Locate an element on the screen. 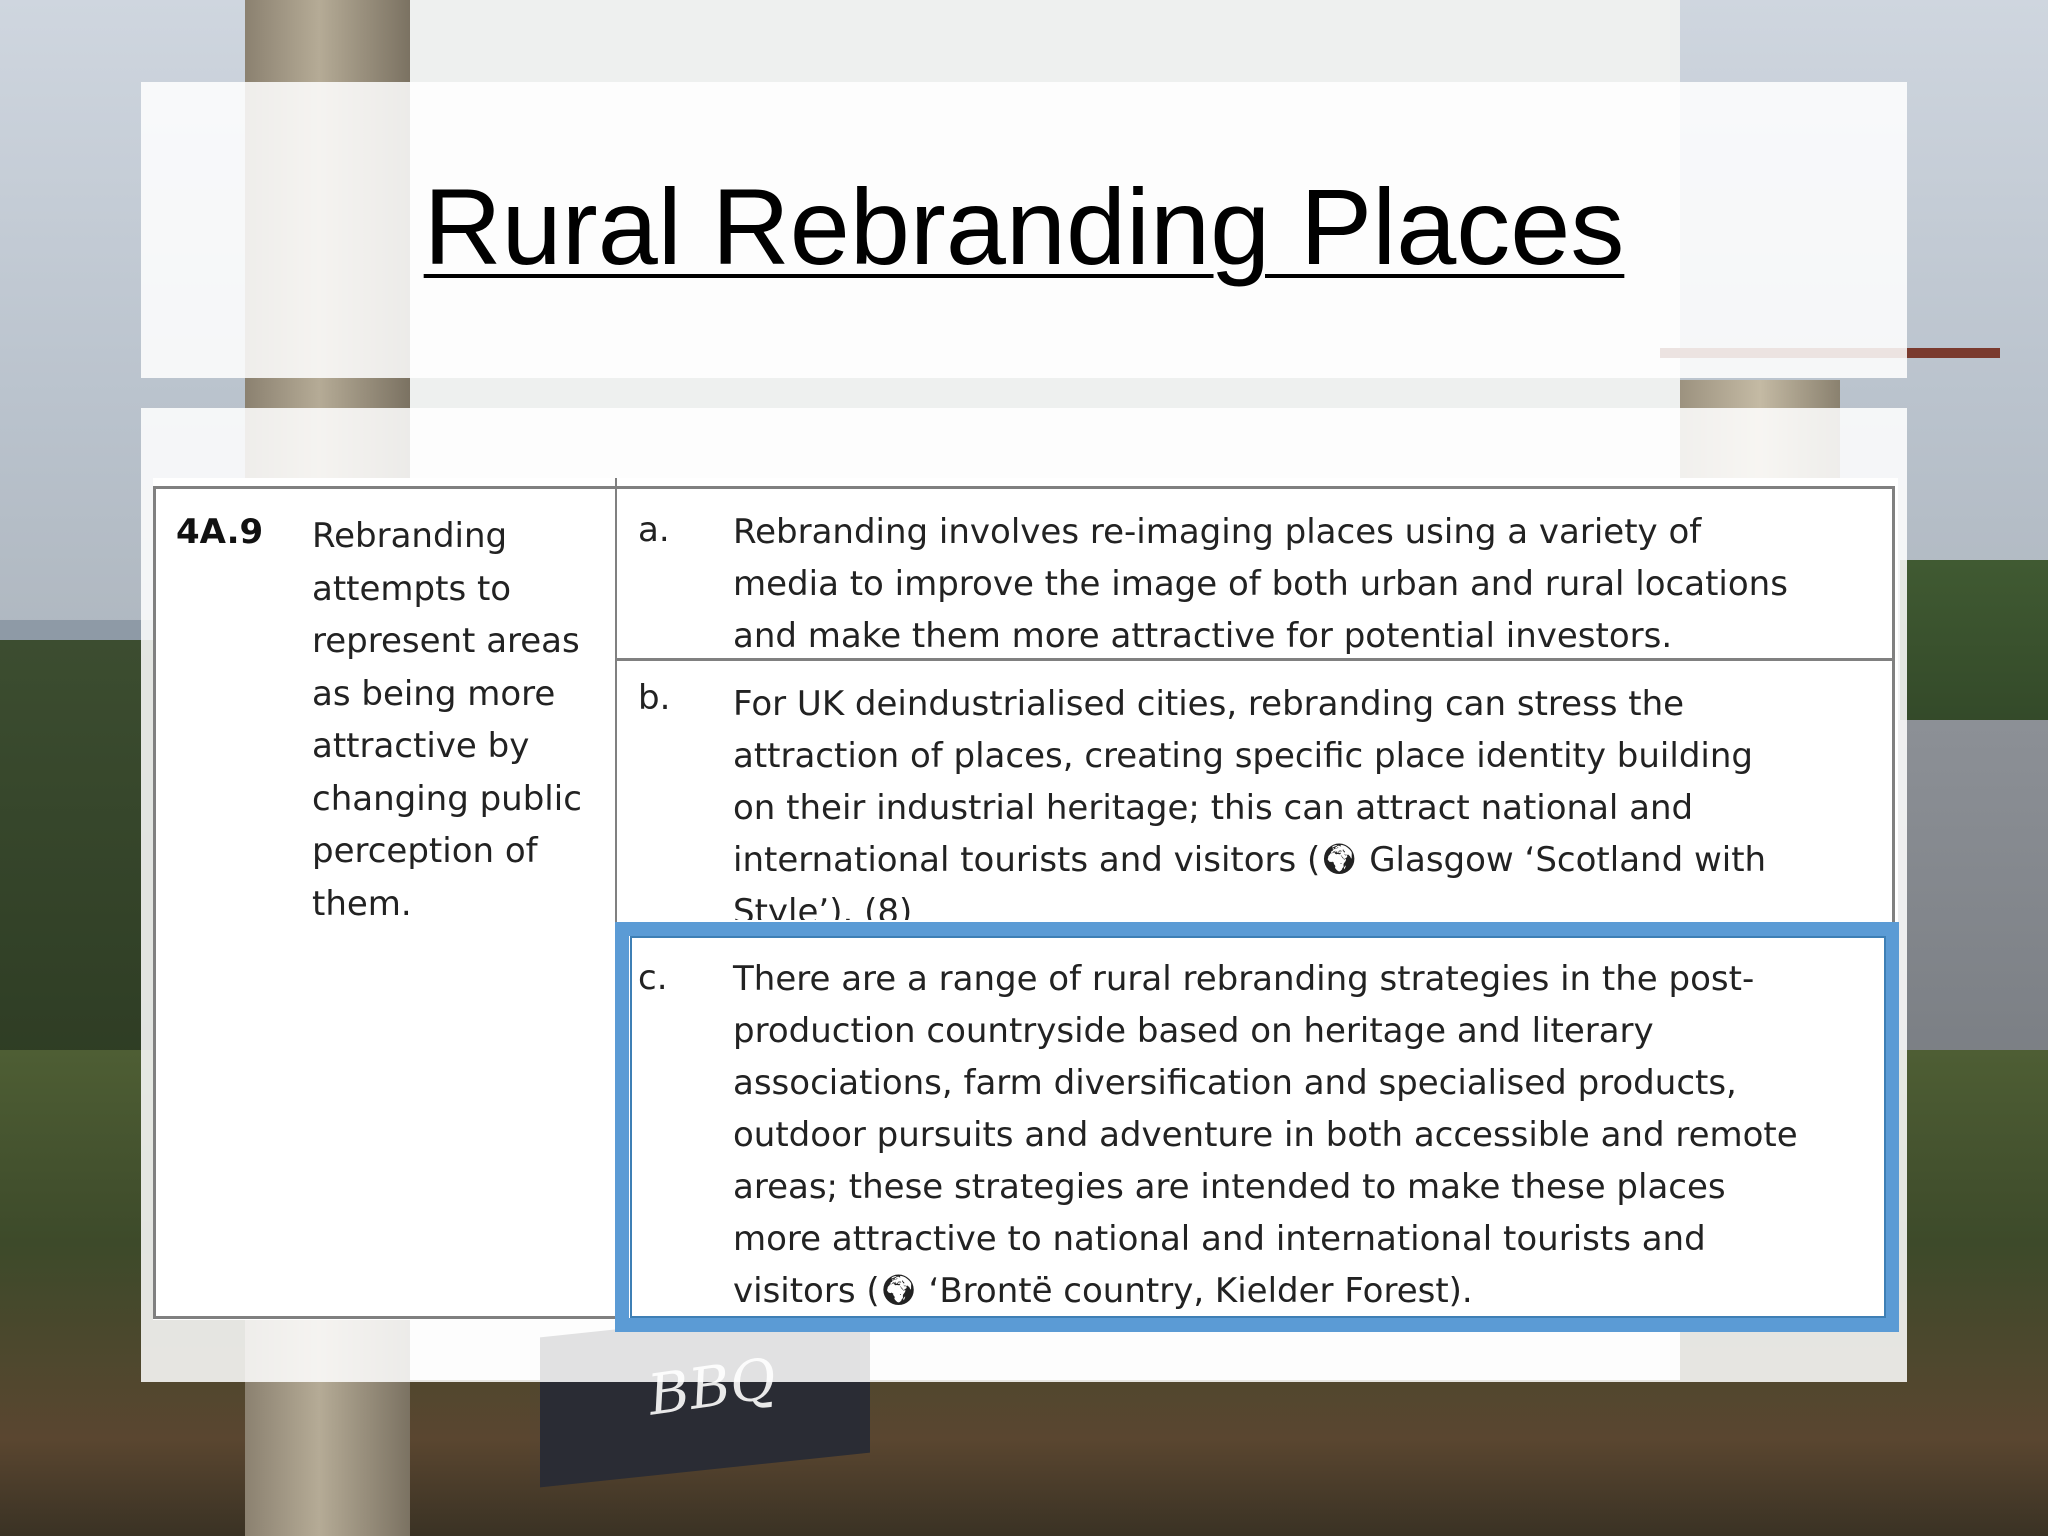  row-c-letter: c. is located at coordinates (653, 978).